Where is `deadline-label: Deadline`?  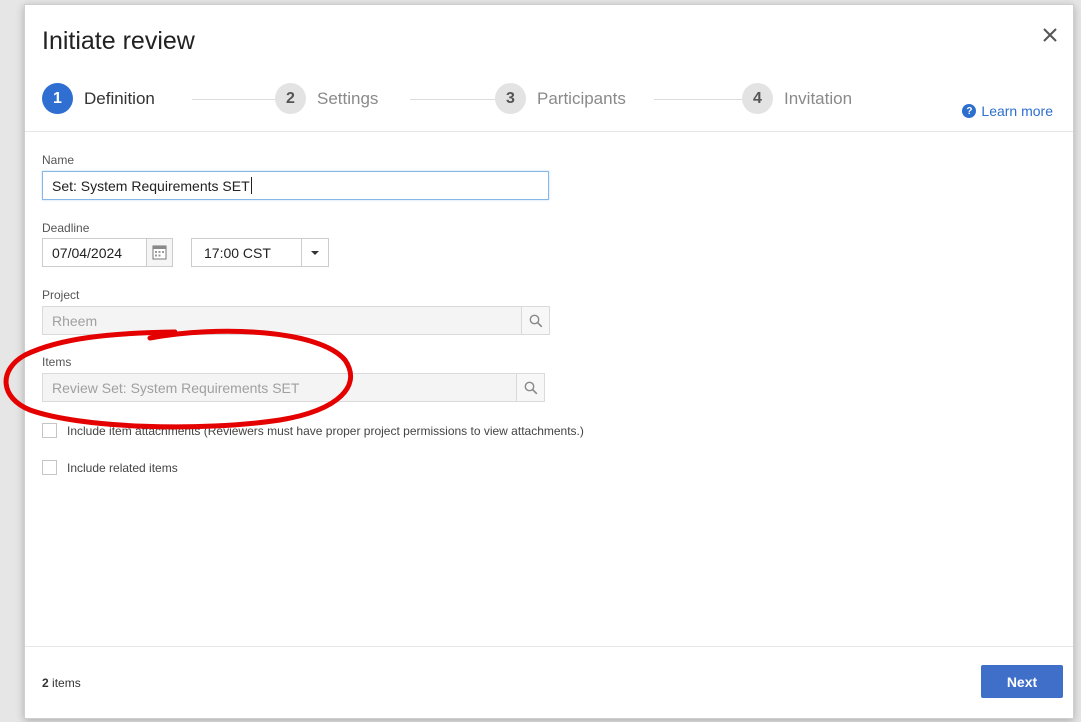 deadline-label: Deadline is located at coordinates (66, 228).